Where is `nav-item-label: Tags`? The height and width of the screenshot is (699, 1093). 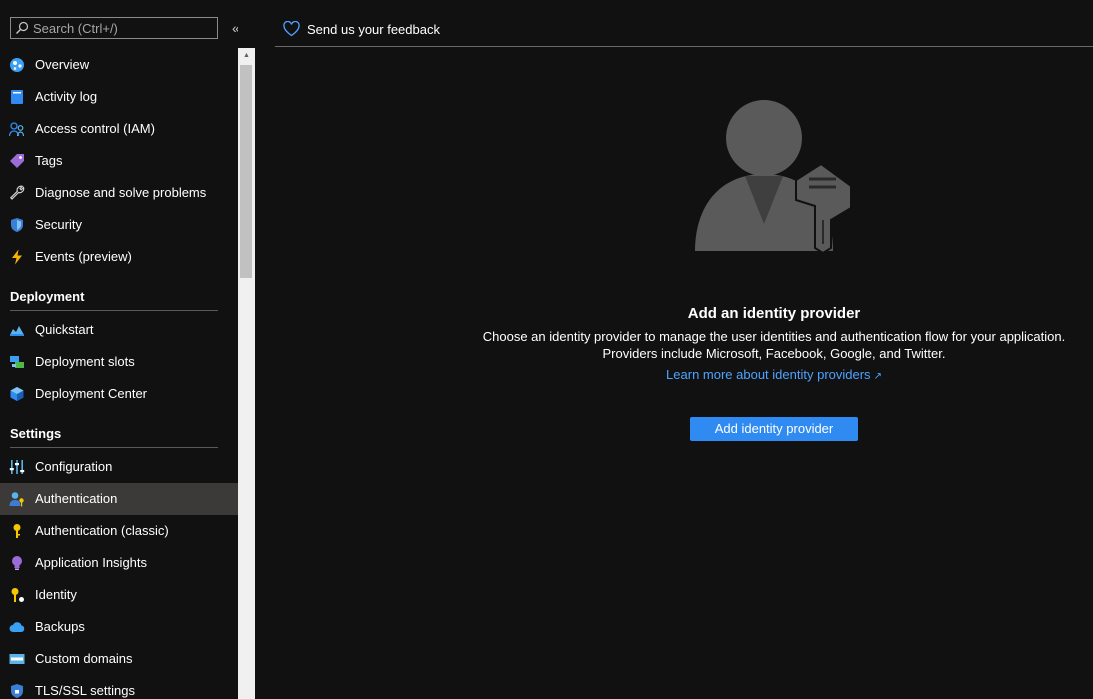
nav-item-label: Tags is located at coordinates (49, 160).